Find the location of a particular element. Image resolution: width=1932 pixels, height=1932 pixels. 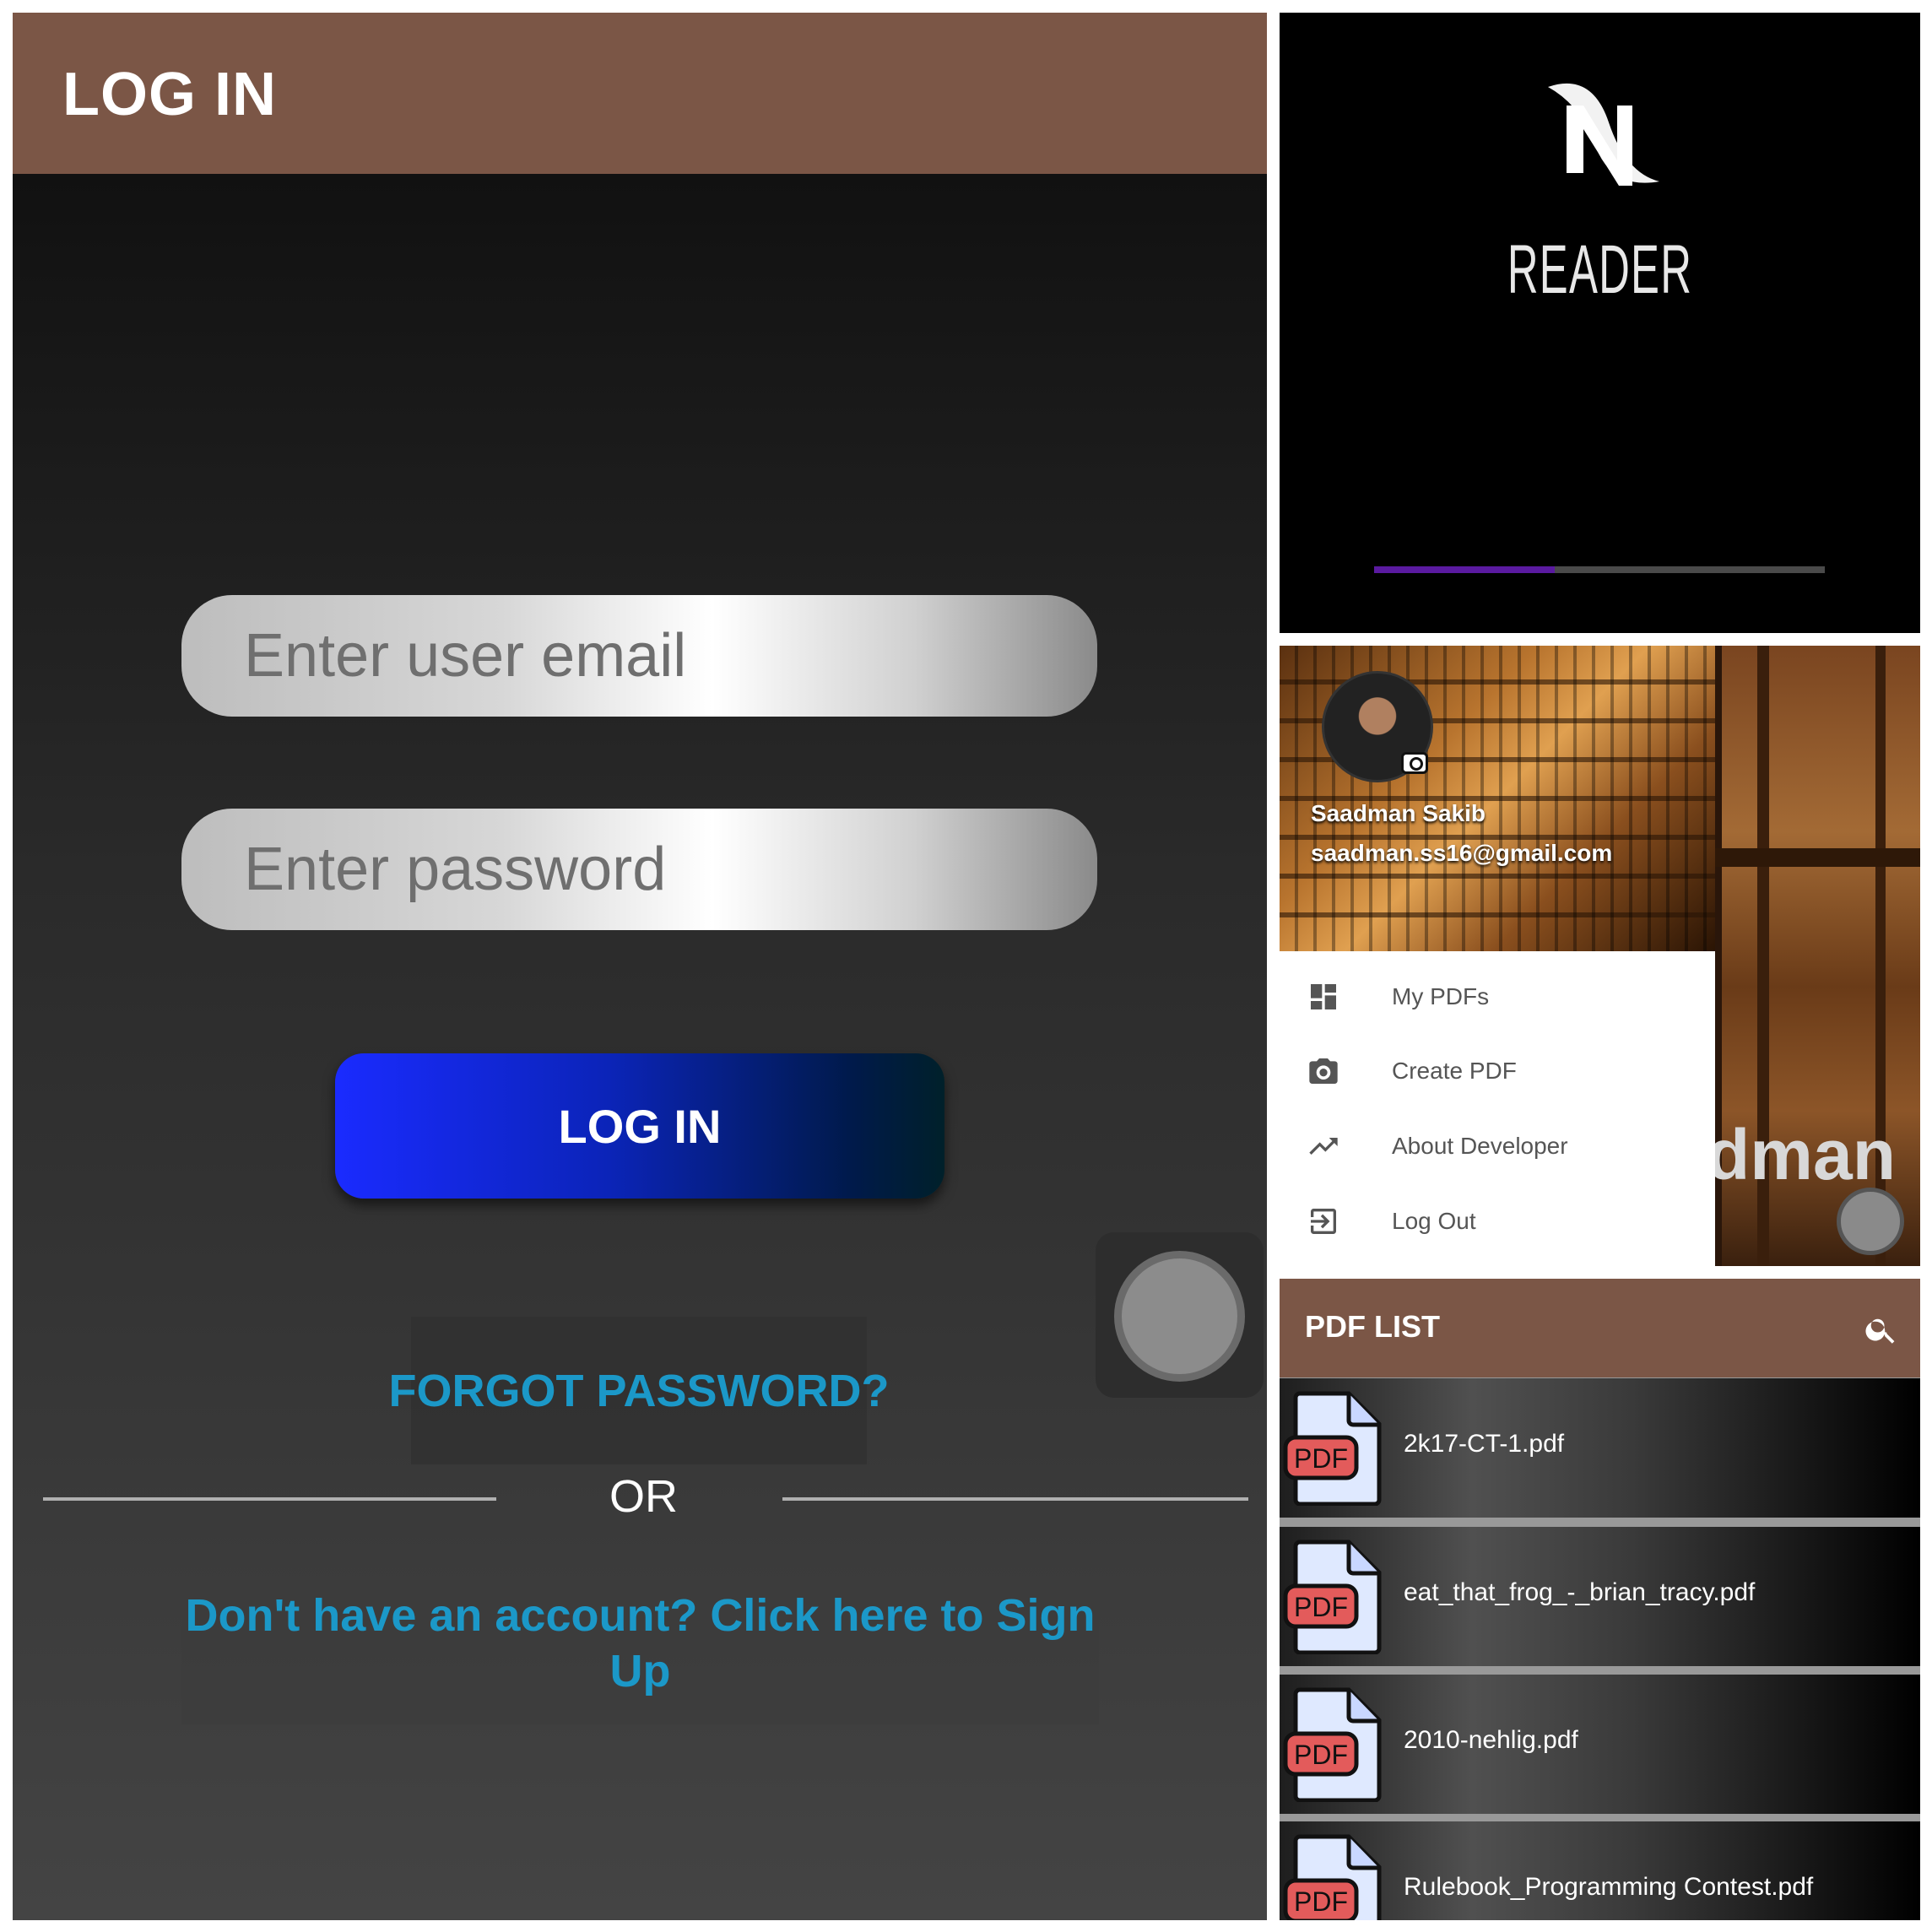

forgot-password-label: FORGOT PASSWORD? is located at coordinates (639, 1390).